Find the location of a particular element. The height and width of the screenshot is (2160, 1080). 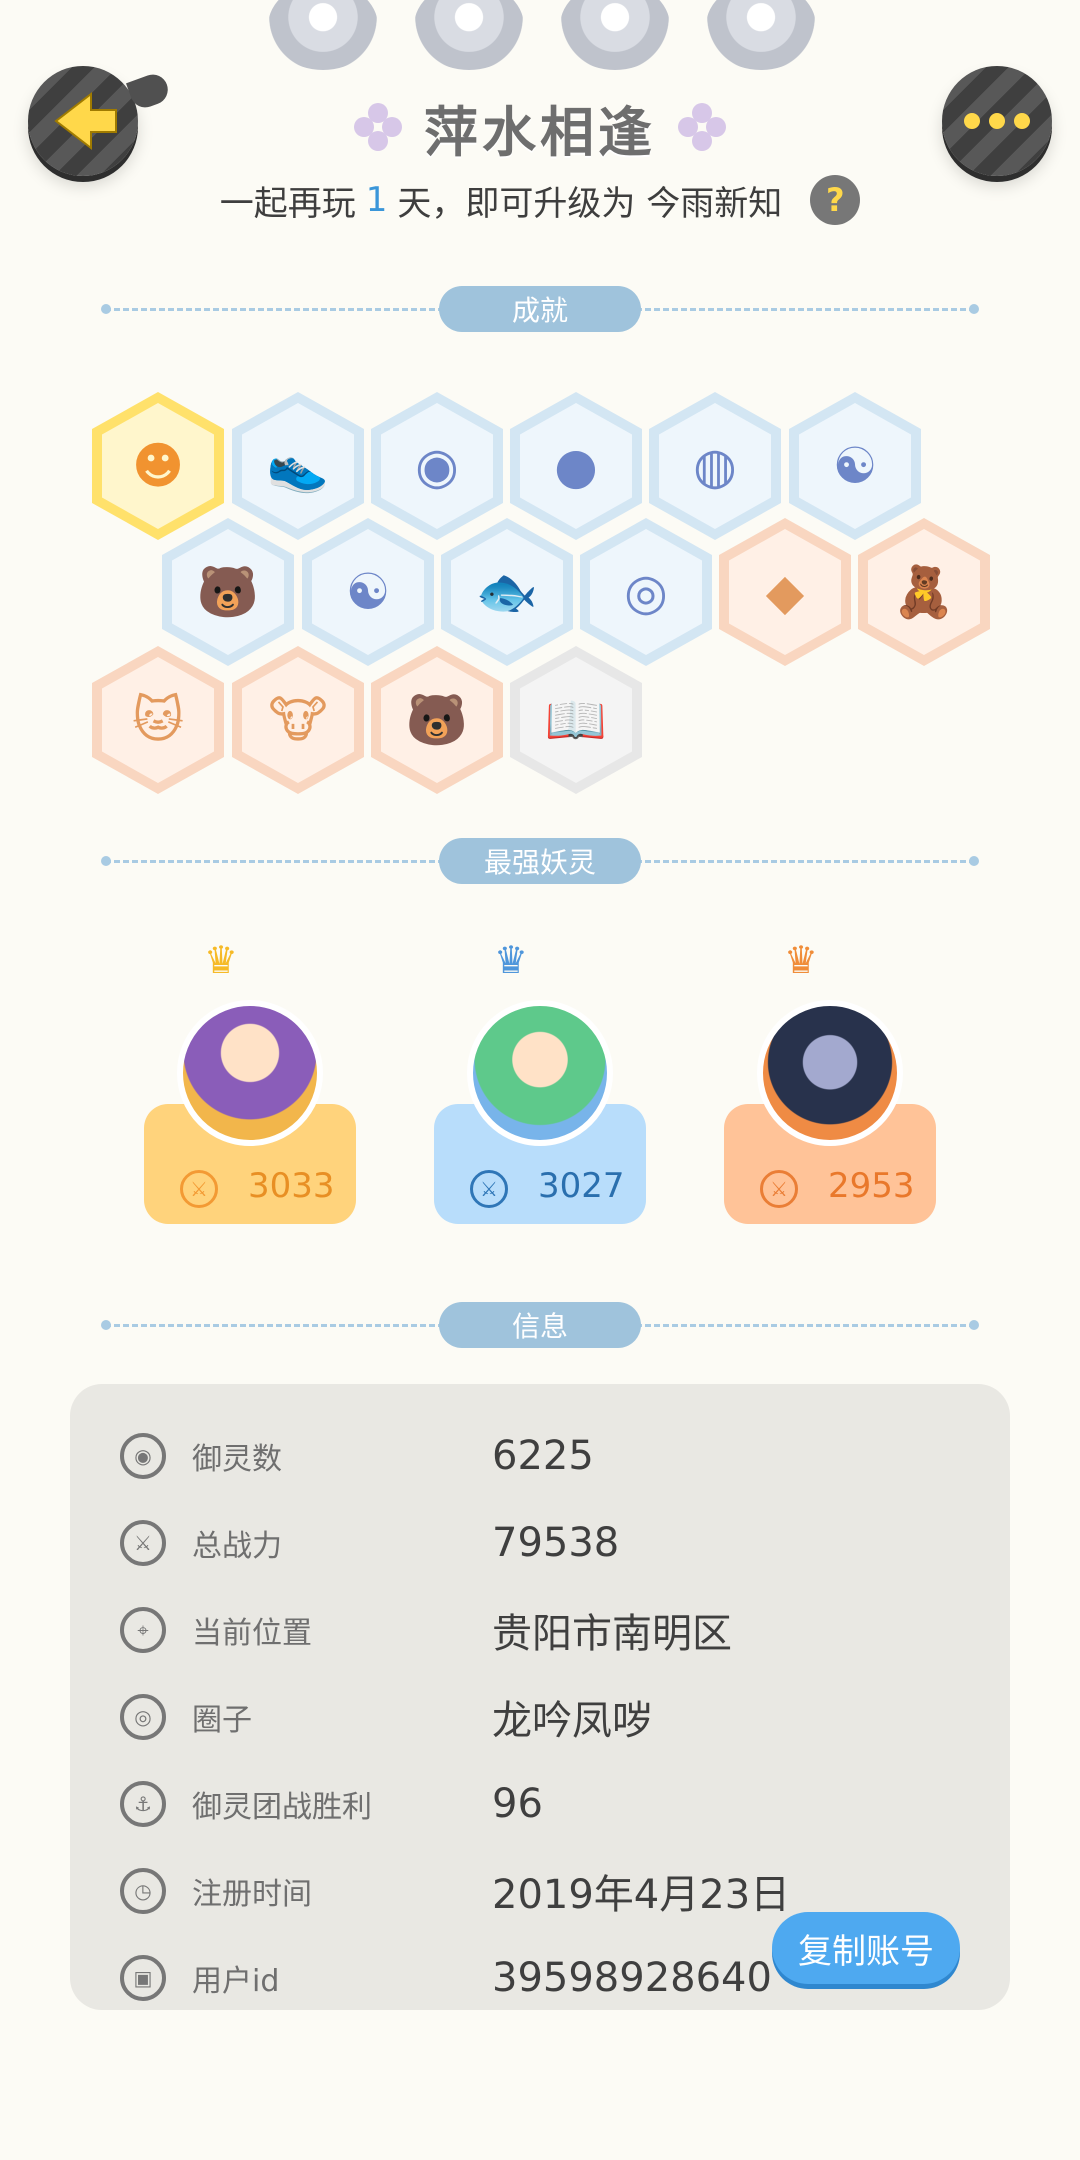

info-row: ⌖ 当前位置 贵阳市南明区 is located at coordinates (540, 1630).